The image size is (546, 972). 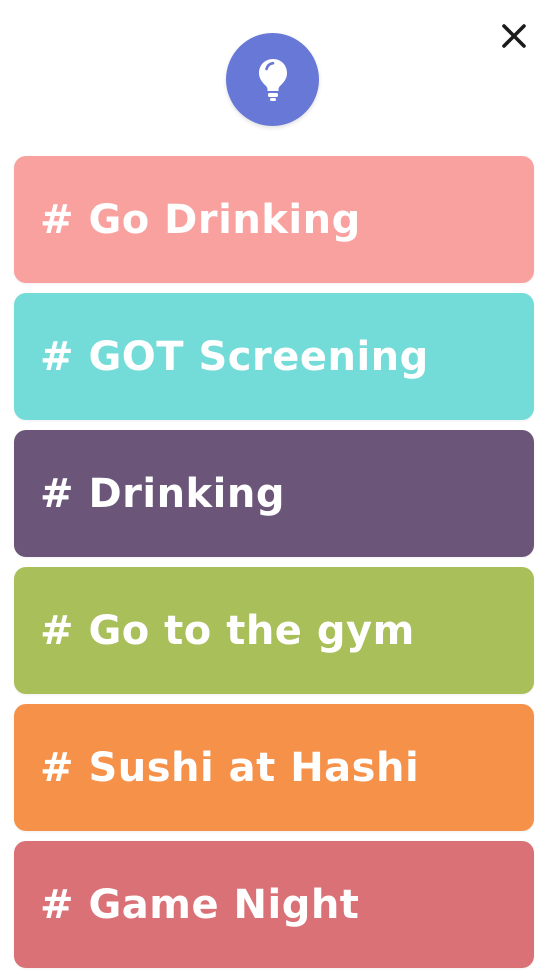 I want to click on topic-card: # GOT Screening, so click(x=274, y=356).